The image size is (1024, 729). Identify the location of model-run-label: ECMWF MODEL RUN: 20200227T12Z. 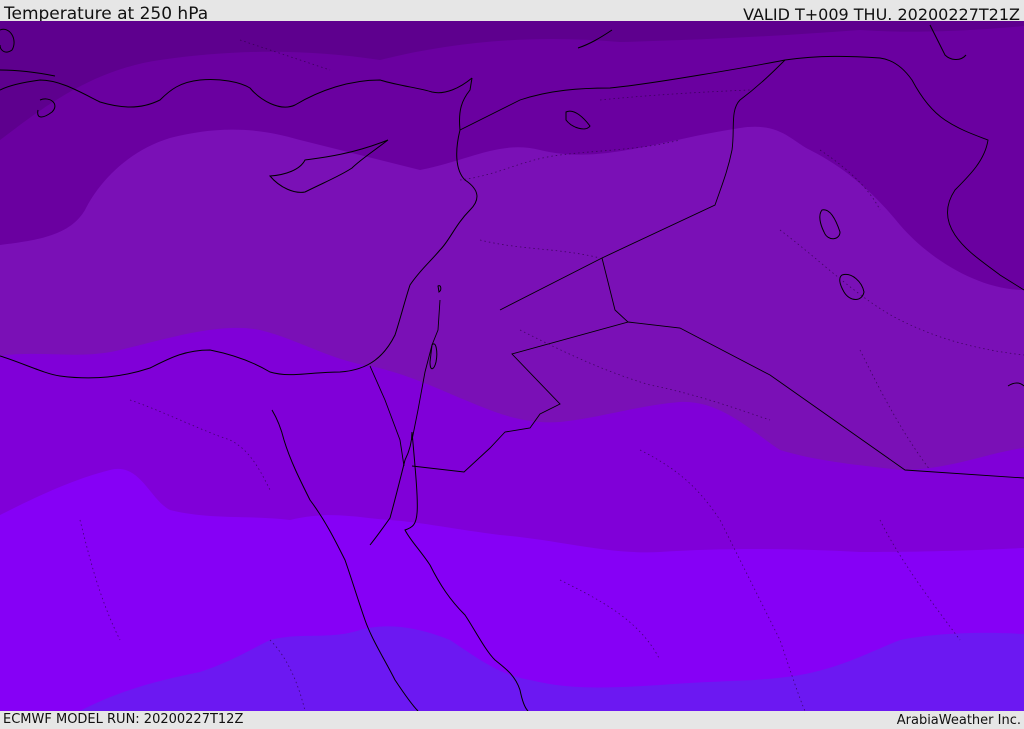
(123, 719).